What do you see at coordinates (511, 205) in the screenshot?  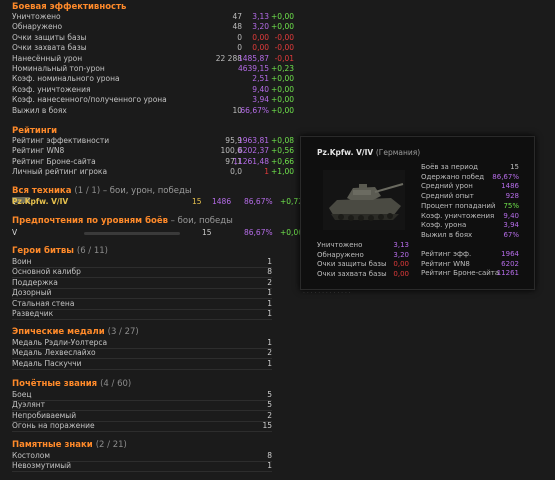 I see `tooltip-stat-value: 75%` at bounding box center [511, 205].